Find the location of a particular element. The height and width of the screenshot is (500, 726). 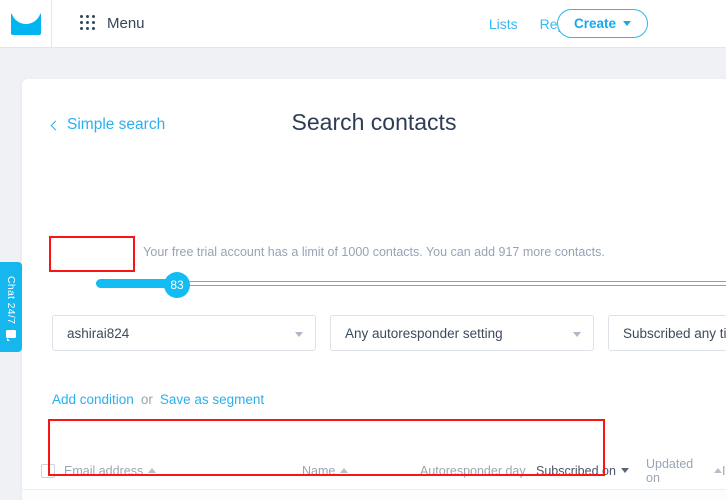

chat-widget-label: Chat 24/7 is located at coordinates (11, 300).